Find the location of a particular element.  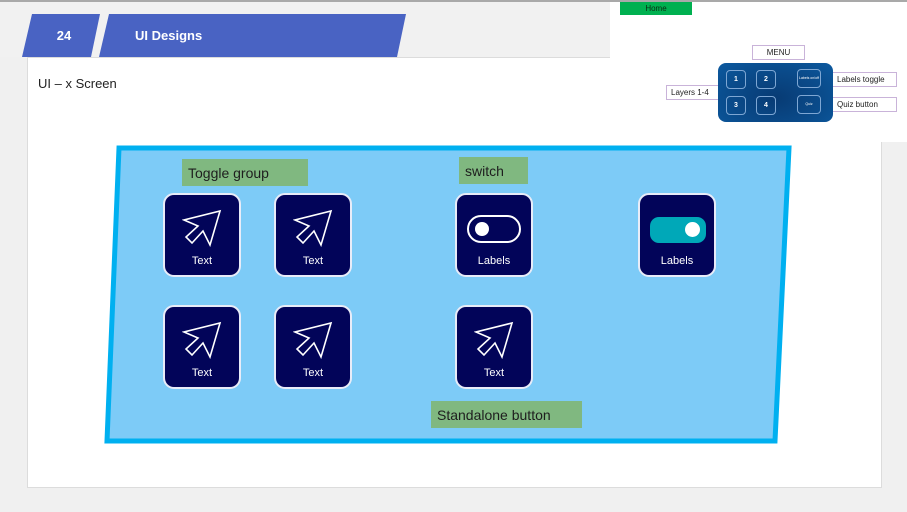

toggle-group-button-4: Text is located at coordinates (313, 347).